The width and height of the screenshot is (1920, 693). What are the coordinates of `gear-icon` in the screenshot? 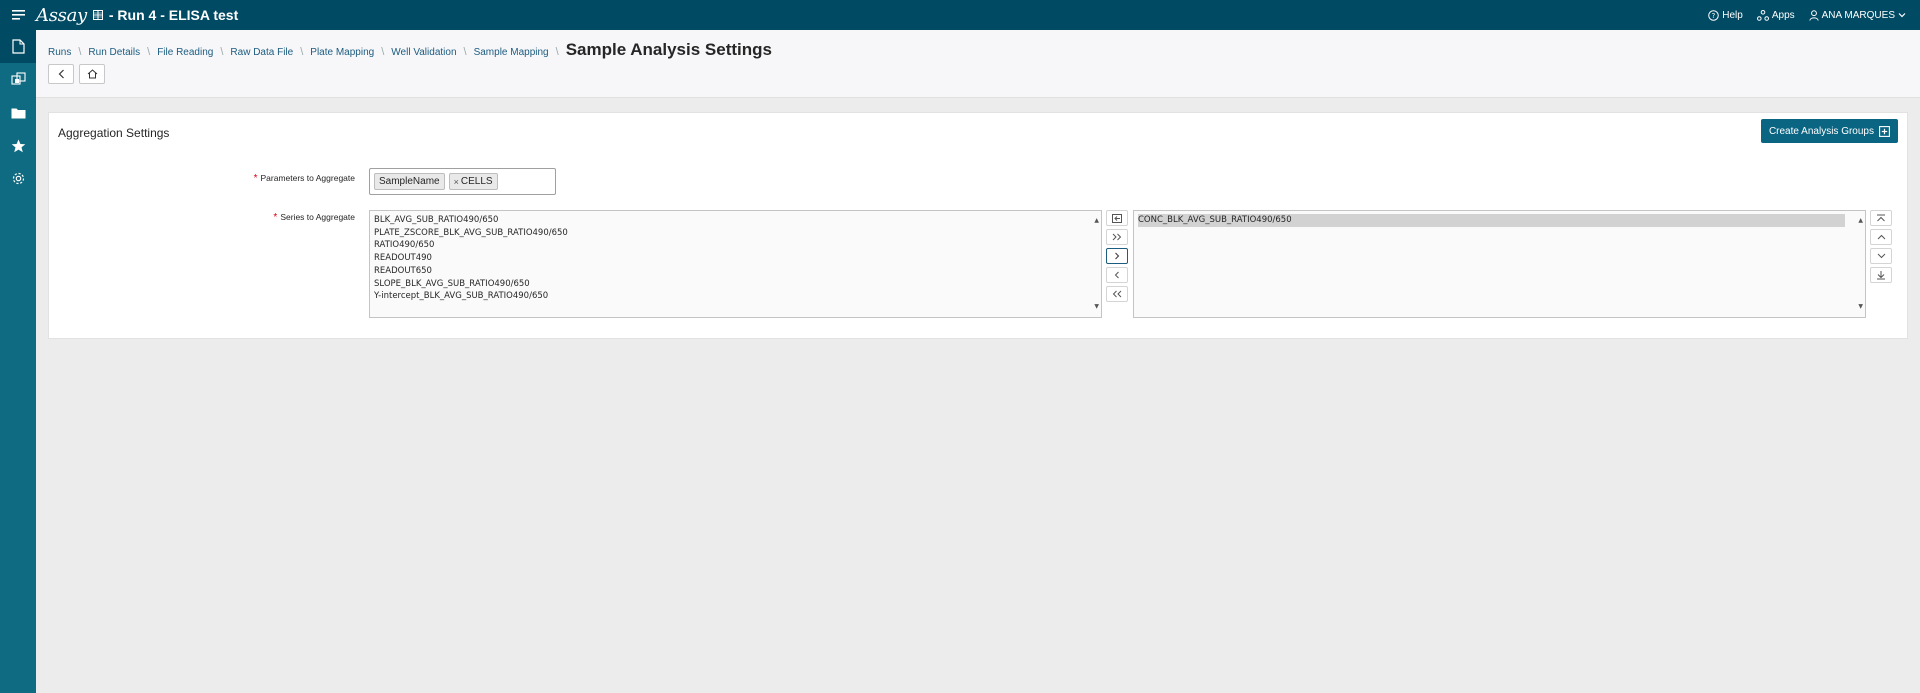 It's located at (18, 178).